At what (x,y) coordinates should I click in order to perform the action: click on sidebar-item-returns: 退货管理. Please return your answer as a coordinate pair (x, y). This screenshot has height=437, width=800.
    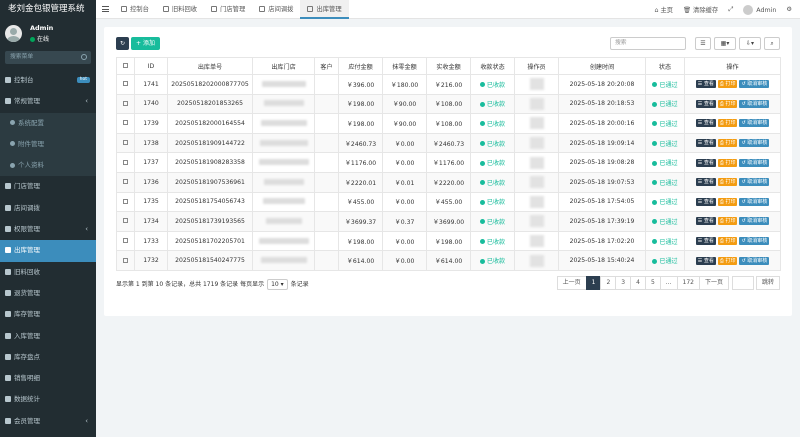
    Looking at the image, I should click on (48, 293).